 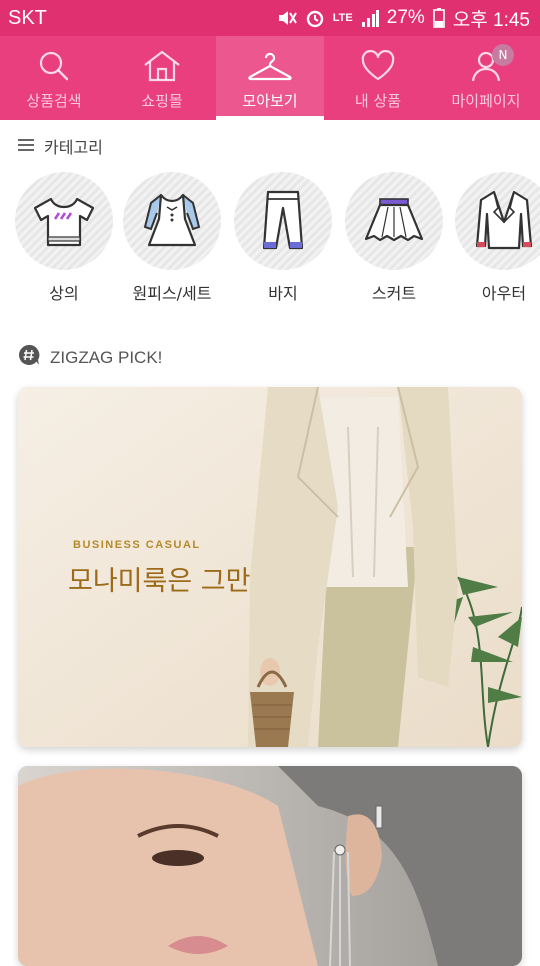 I want to click on category-header: 카테고리, so click(x=60, y=146).